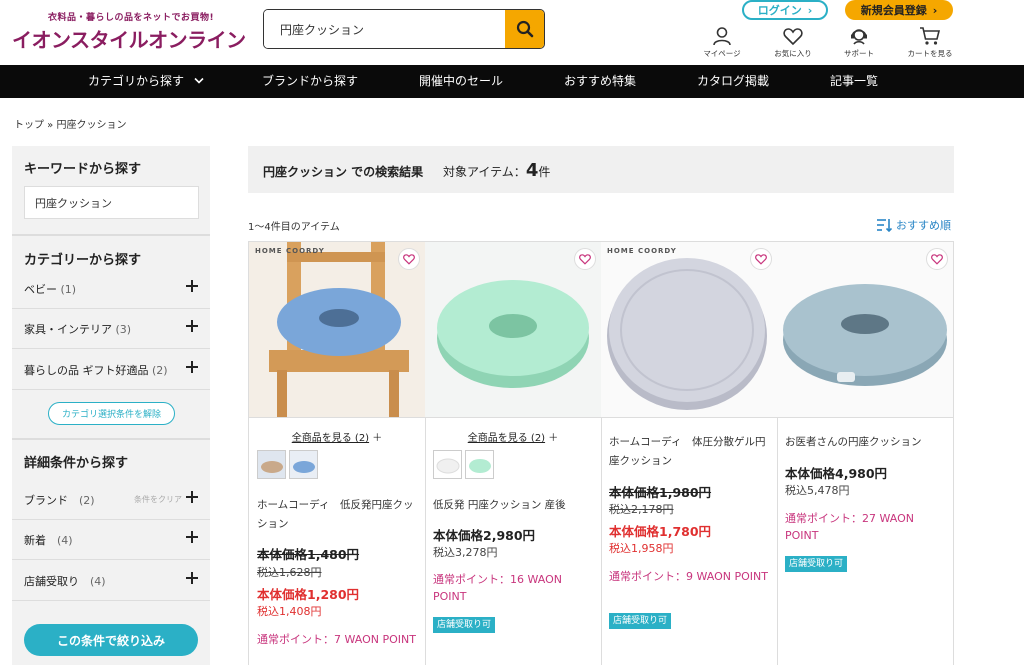 This screenshot has width=1024, height=665. I want to click on category-heading: カテゴリーから探す, so click(83, 260).